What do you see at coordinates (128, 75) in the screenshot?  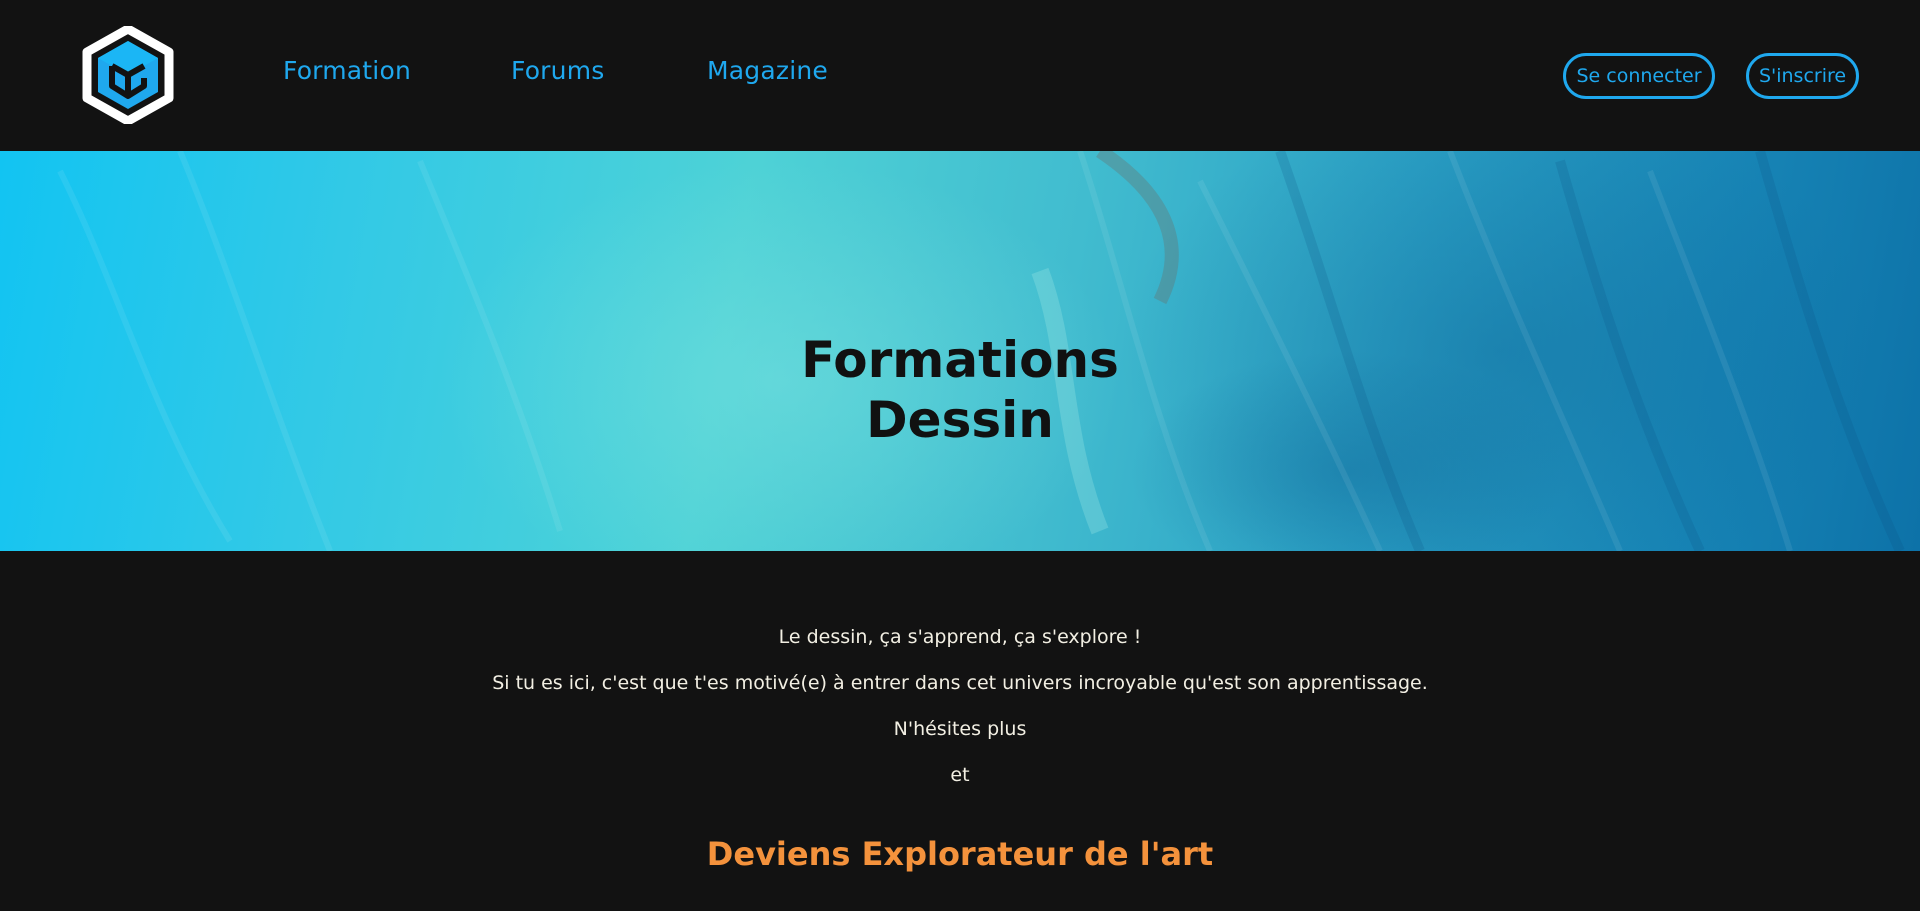 I see `hexagon-cube-logo-icon` at bounding box center [128, 75].